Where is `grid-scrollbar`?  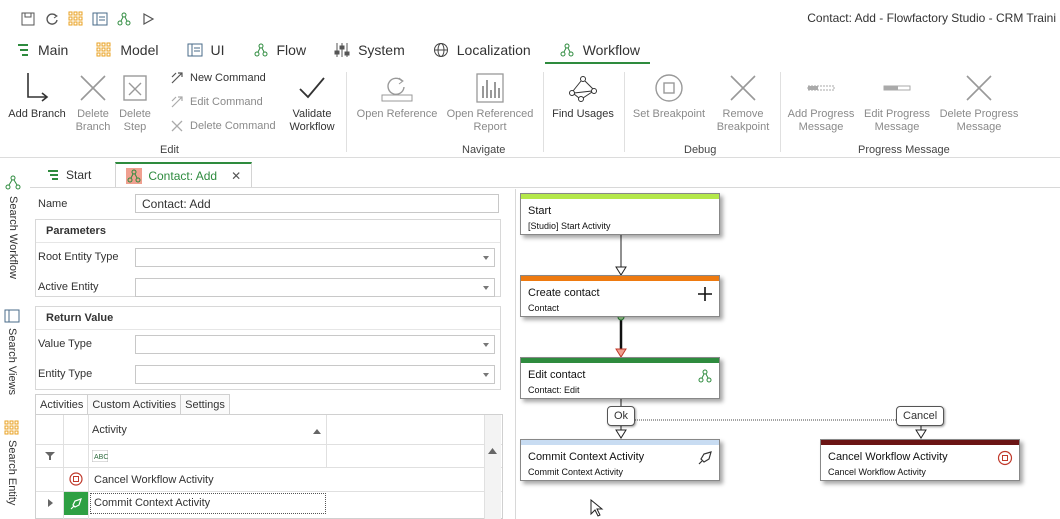
grid-scrollbar is located at coordinates (492, 467).